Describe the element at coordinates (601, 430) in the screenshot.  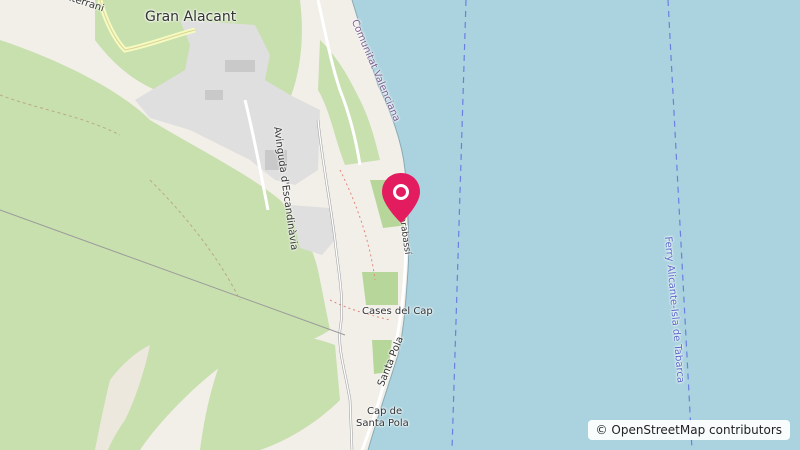
I see `copyright-symbol: ©` at that location.